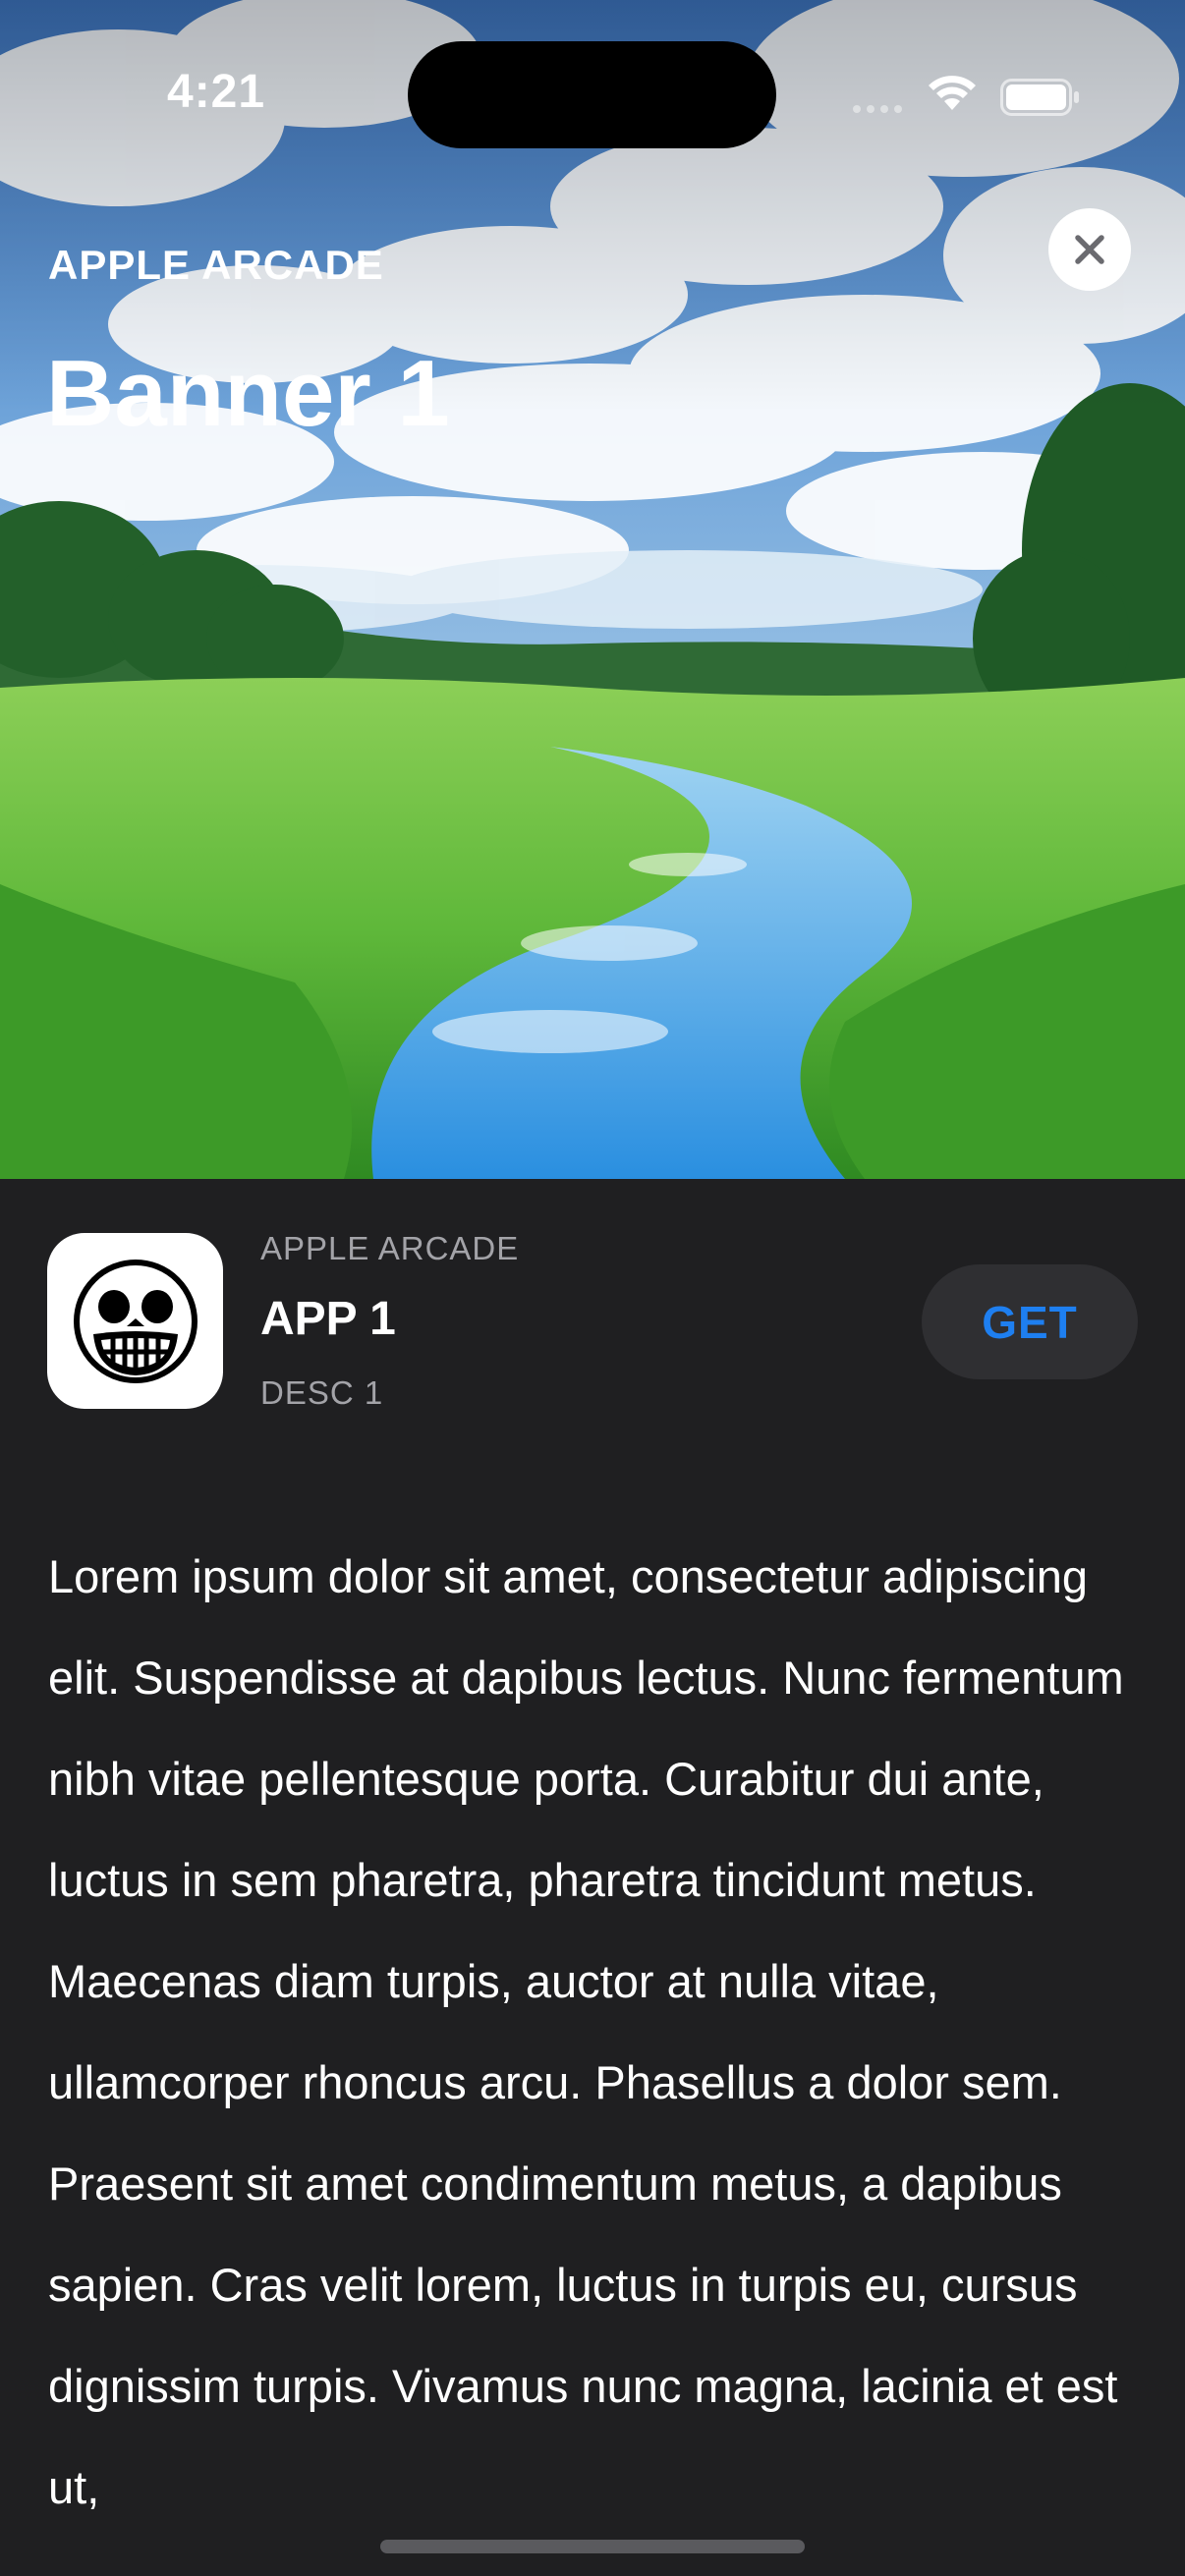 The image size is (1185, 2576). What do you see at coordinates (592, 2546) in the screenshot?
I see `home-indicator` at bounding box center [592, 2546].